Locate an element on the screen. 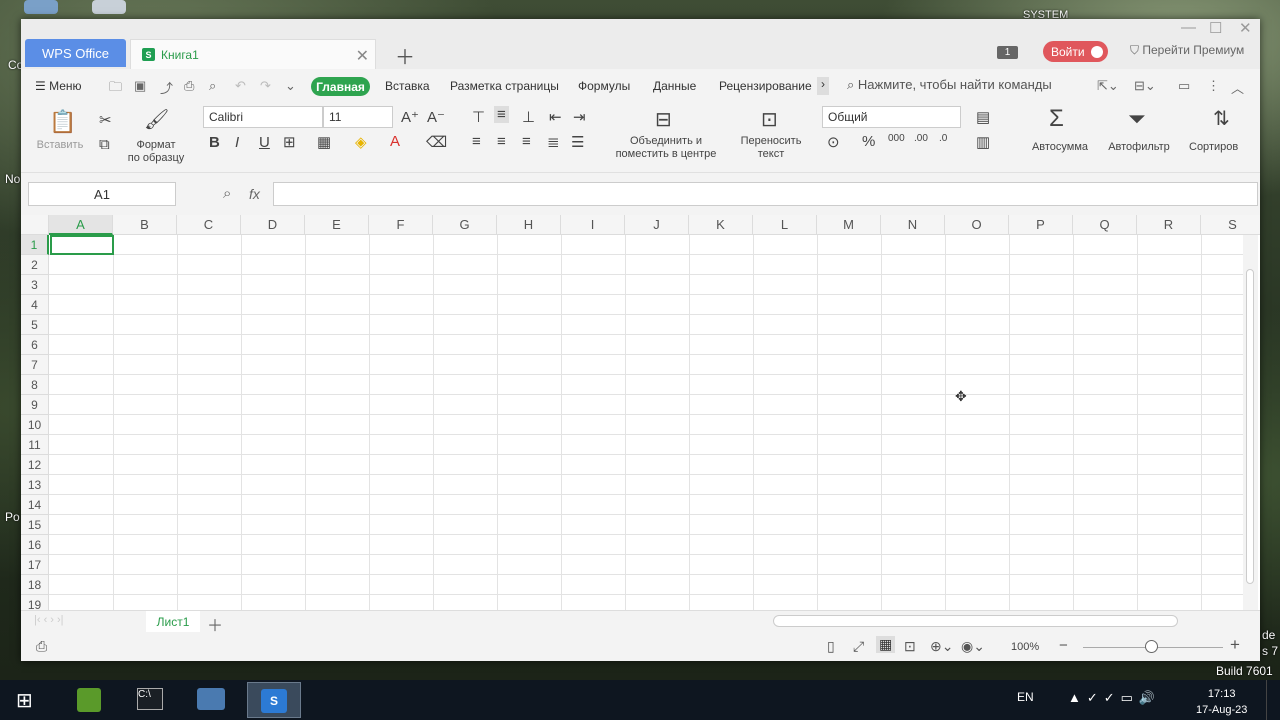 The image size is (1280, 720). column-header-i: I is located at coordinates (593, 225).